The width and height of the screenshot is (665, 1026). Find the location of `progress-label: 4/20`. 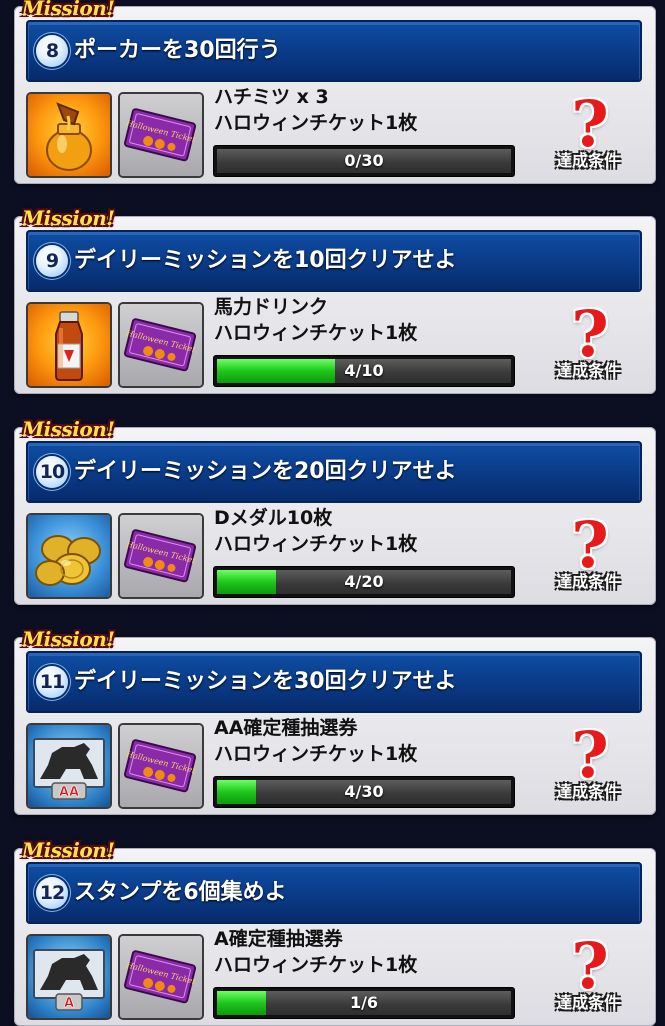

progress-label: 4/20 is located at coordinates (364, 581).